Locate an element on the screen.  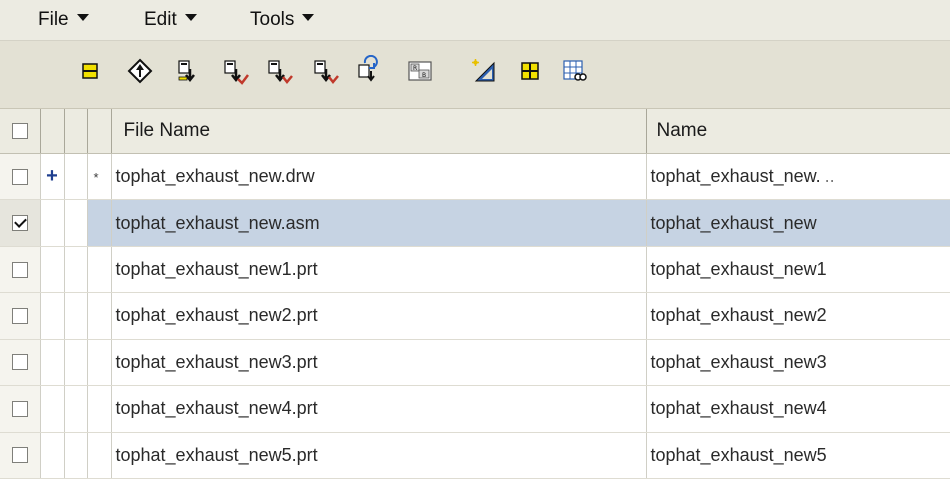
file-name-text: tophat_exhaust_new.drw is located at coordinates (215, 176).